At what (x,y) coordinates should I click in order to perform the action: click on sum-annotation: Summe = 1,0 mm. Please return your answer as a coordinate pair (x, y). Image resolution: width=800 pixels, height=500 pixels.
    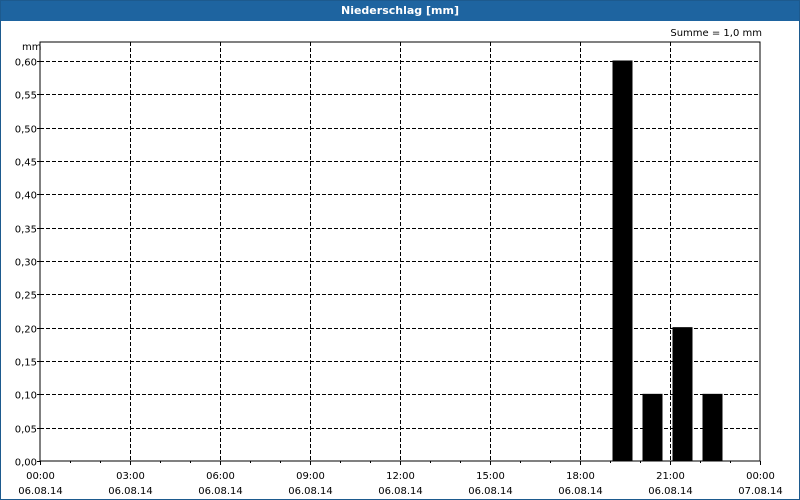
    Looking at the image, I should click on (716, 33).